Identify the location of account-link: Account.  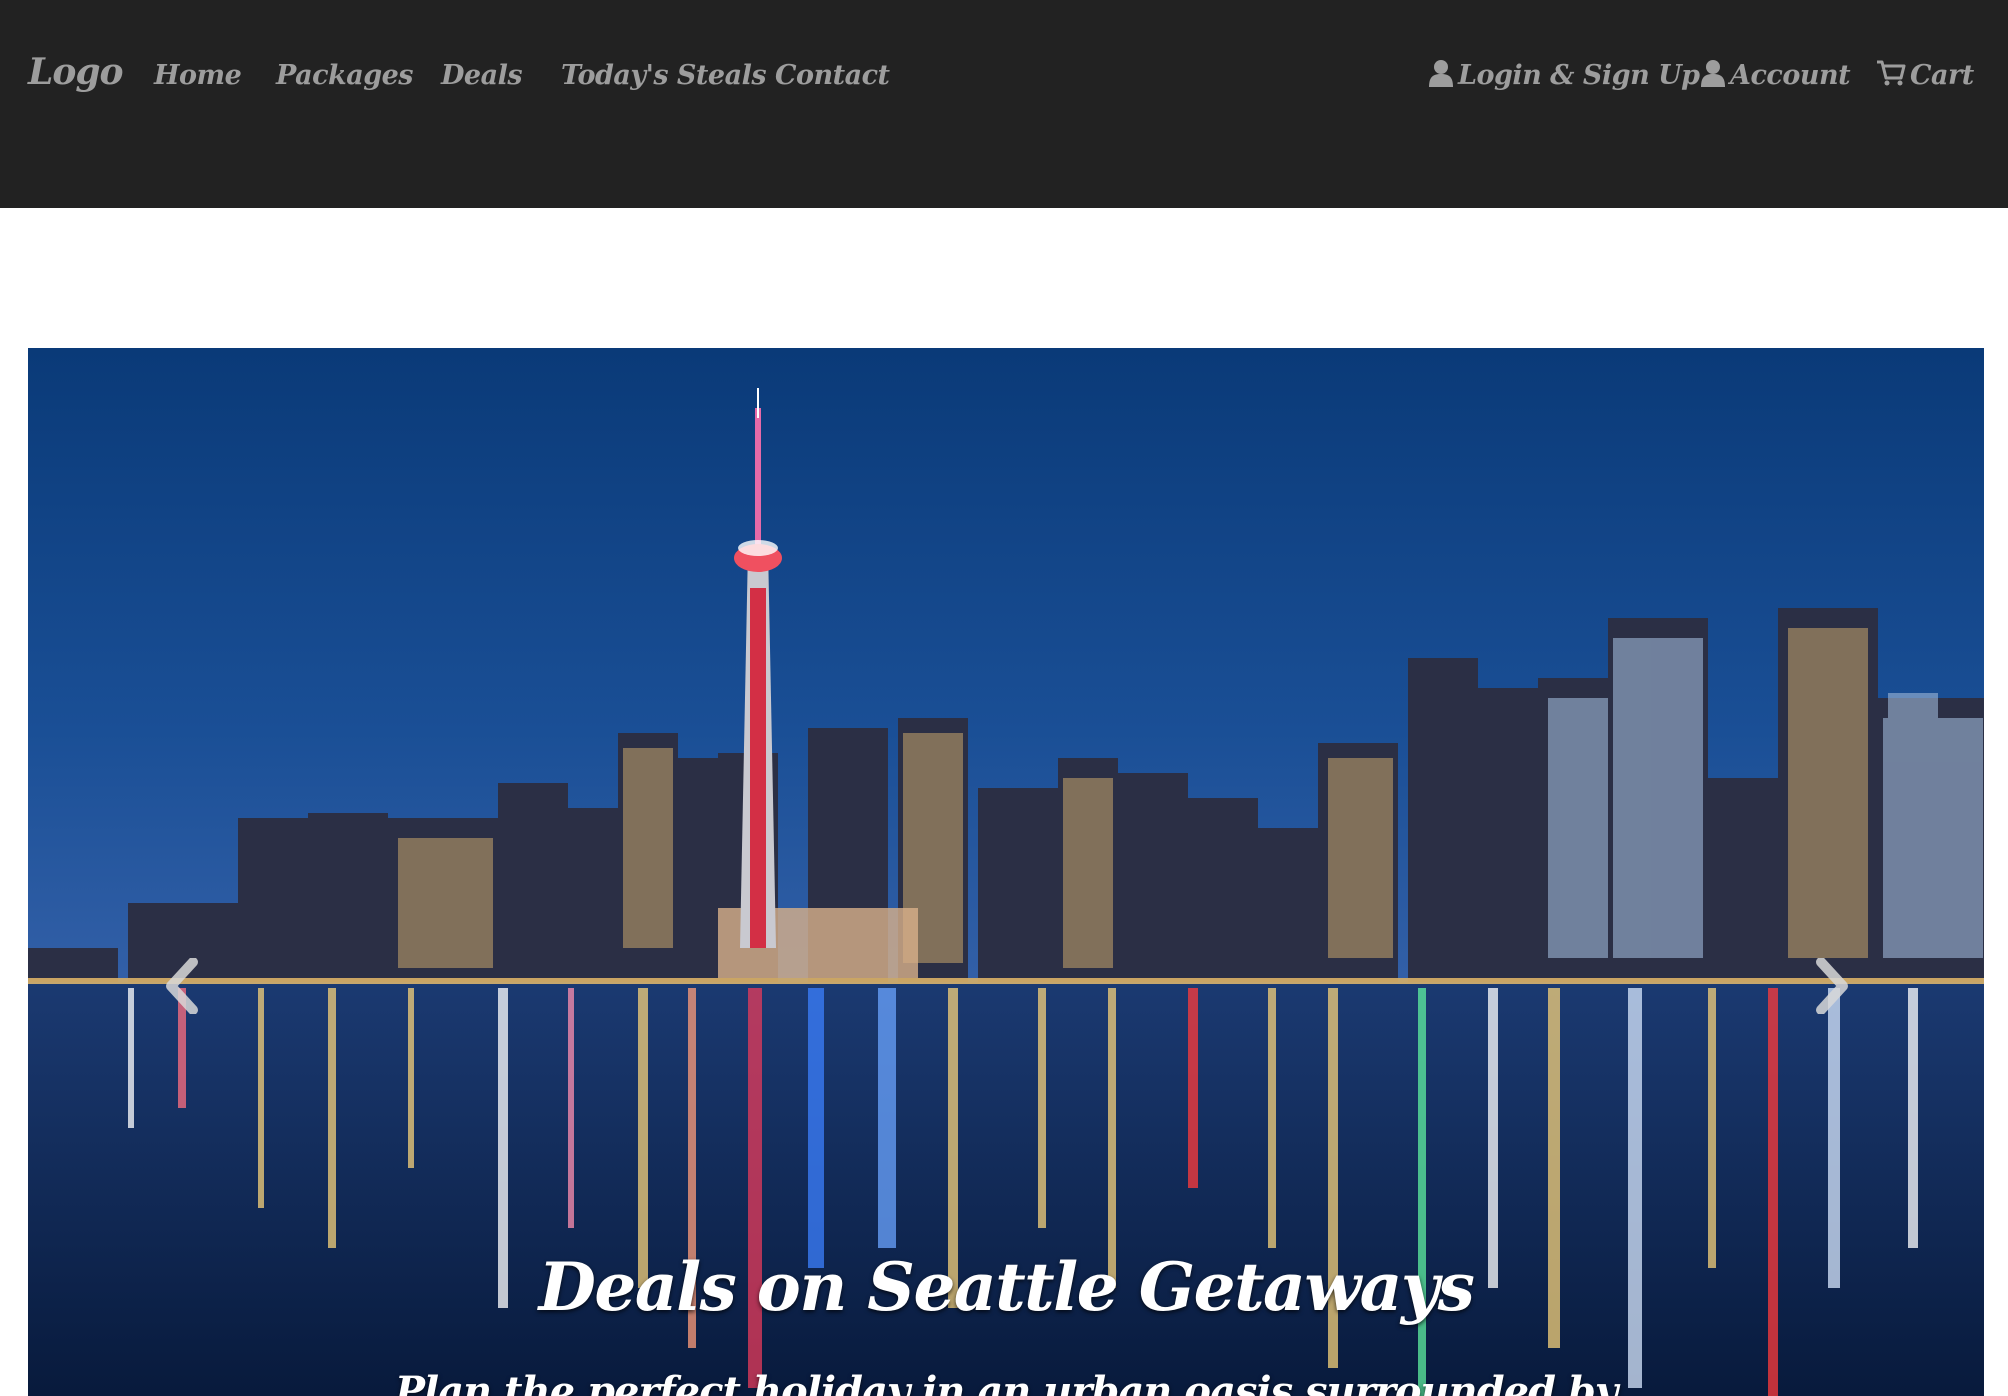
(1775, 76).